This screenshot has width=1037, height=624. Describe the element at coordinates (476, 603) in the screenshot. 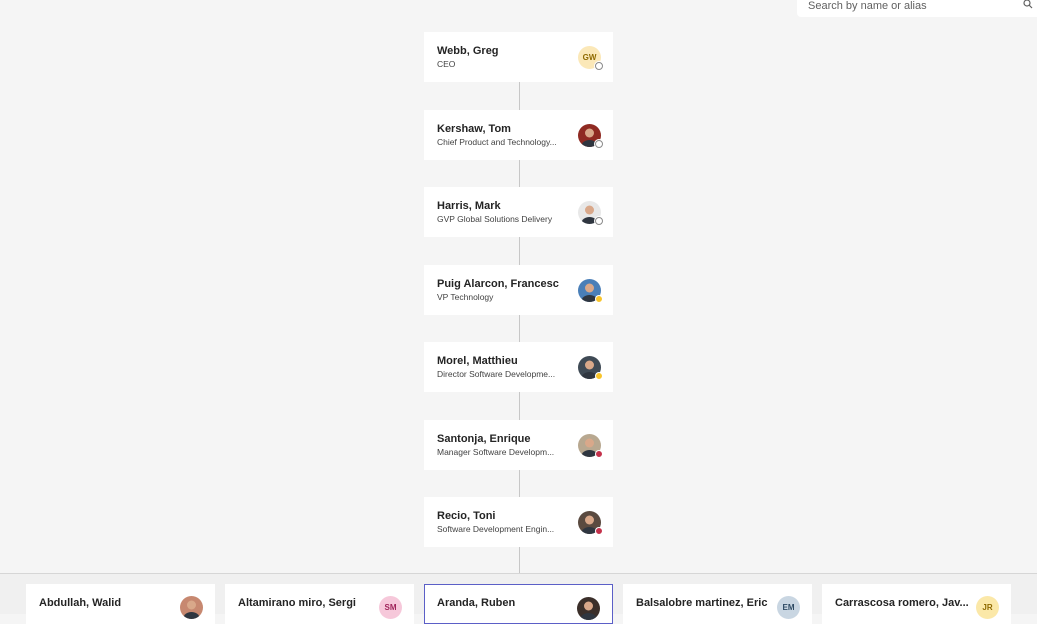

I see `person-name: Aranda, Ruben` at that location.